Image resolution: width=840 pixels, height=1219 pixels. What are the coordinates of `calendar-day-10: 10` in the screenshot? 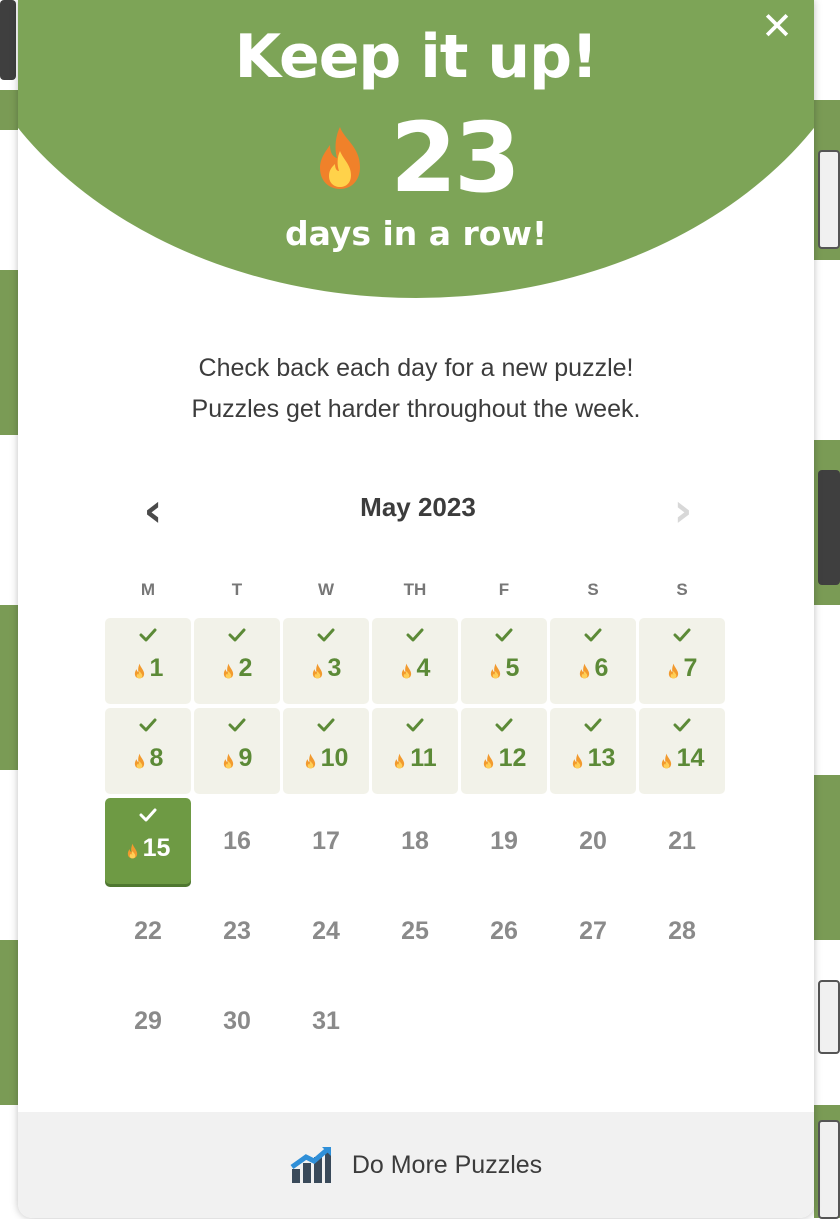 It's located at (326, 751).